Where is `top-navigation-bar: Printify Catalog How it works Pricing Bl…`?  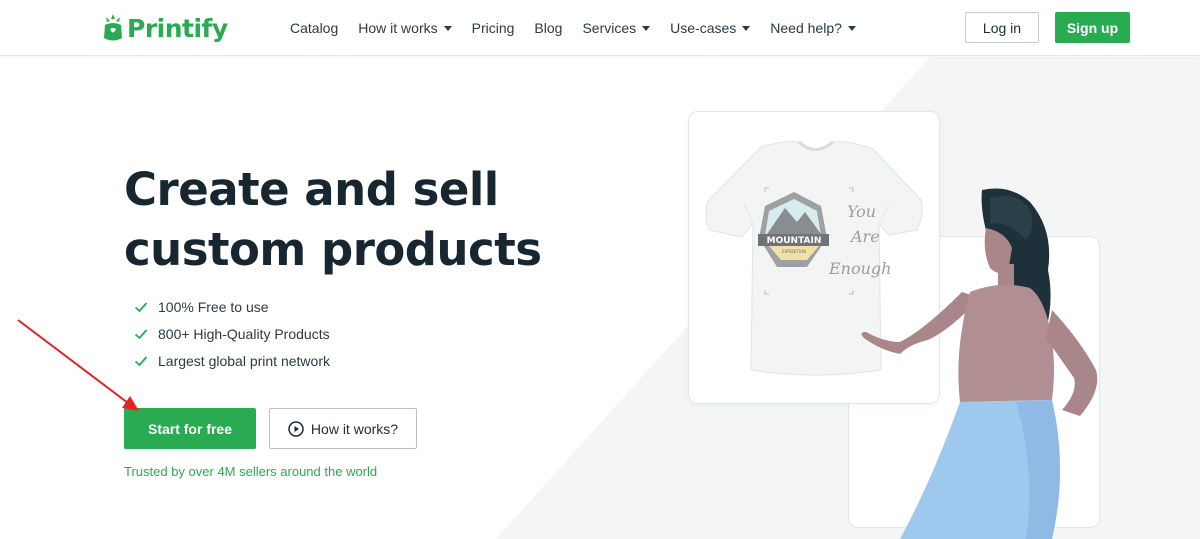 top-navigation-bar: Printify Catalog How it works Pricing Bl… is located at coordinates (600, 28).